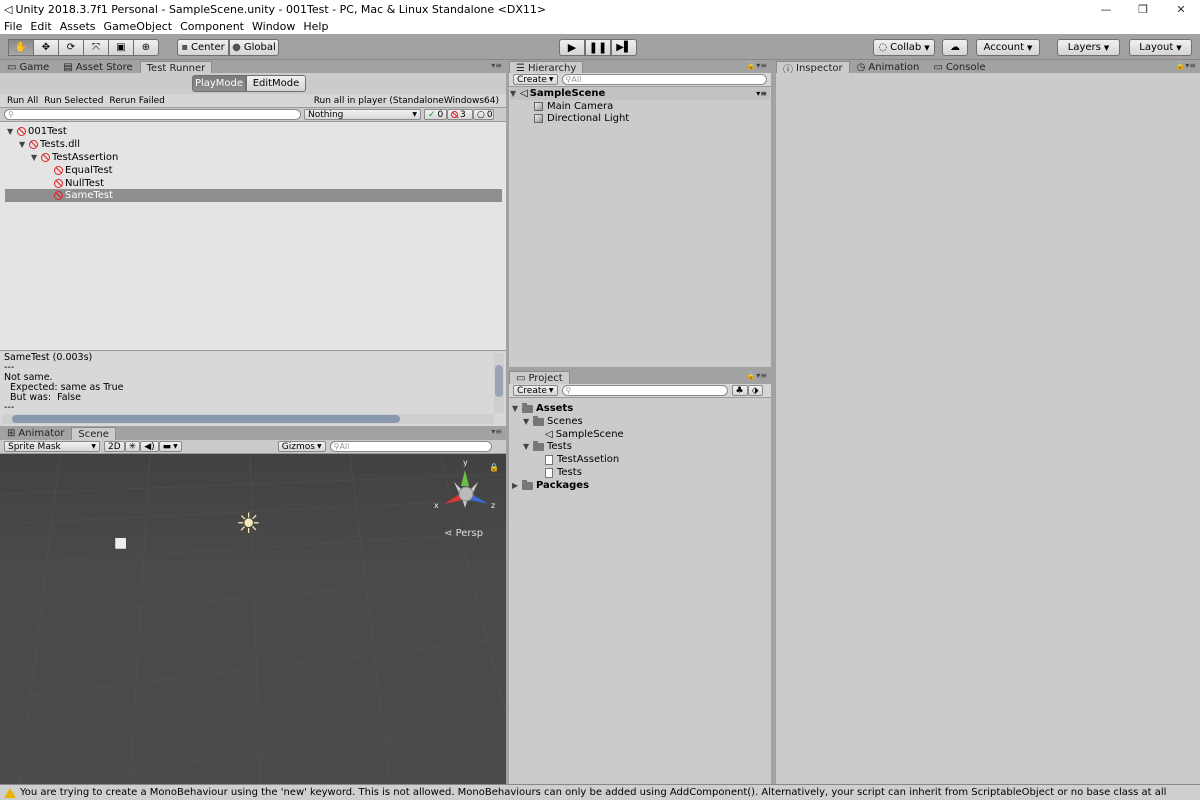 The height and width of the screenshot is (800, 1200). I want to click on category-filter-dropdown: Nothing ▼, so click(362, 114).